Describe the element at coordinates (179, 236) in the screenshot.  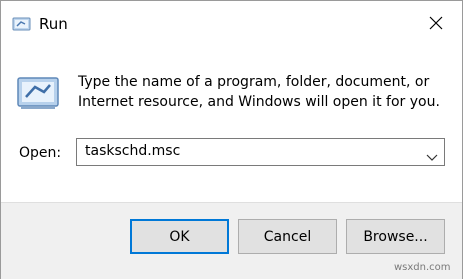
I see `ok-button: OK` at that location.